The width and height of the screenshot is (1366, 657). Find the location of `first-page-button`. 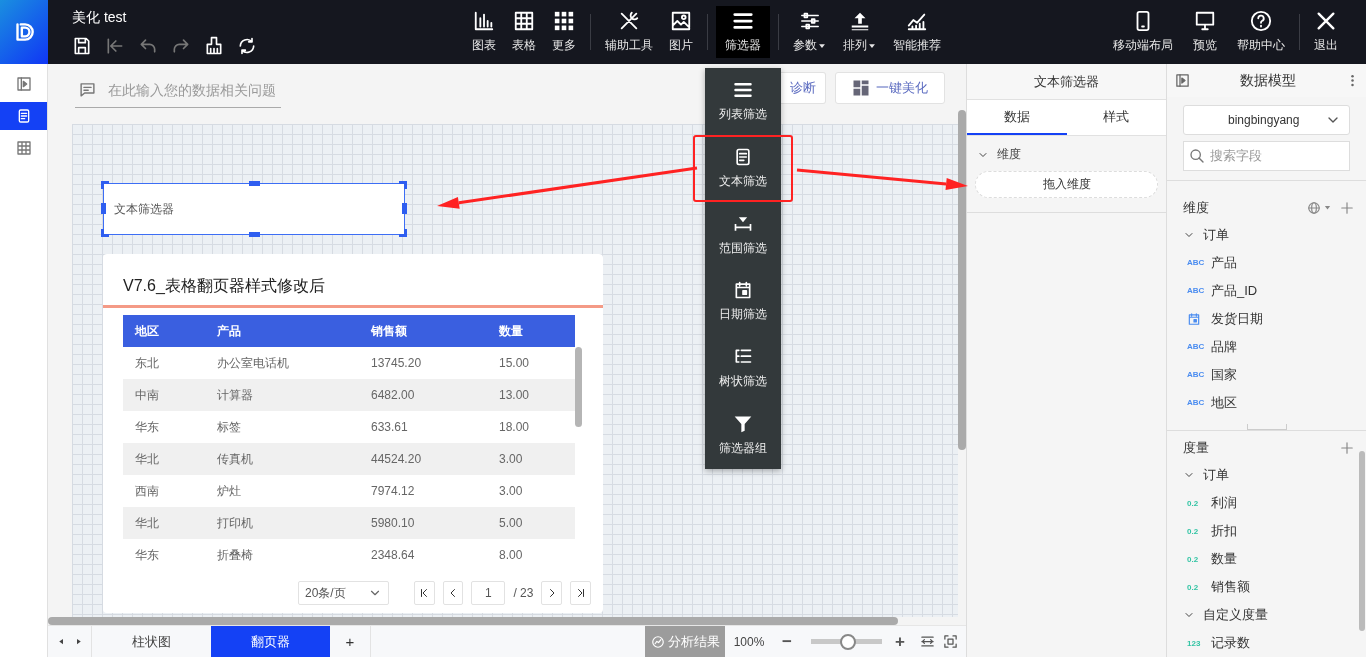

first-page-button is located at coordinates (424, 593).